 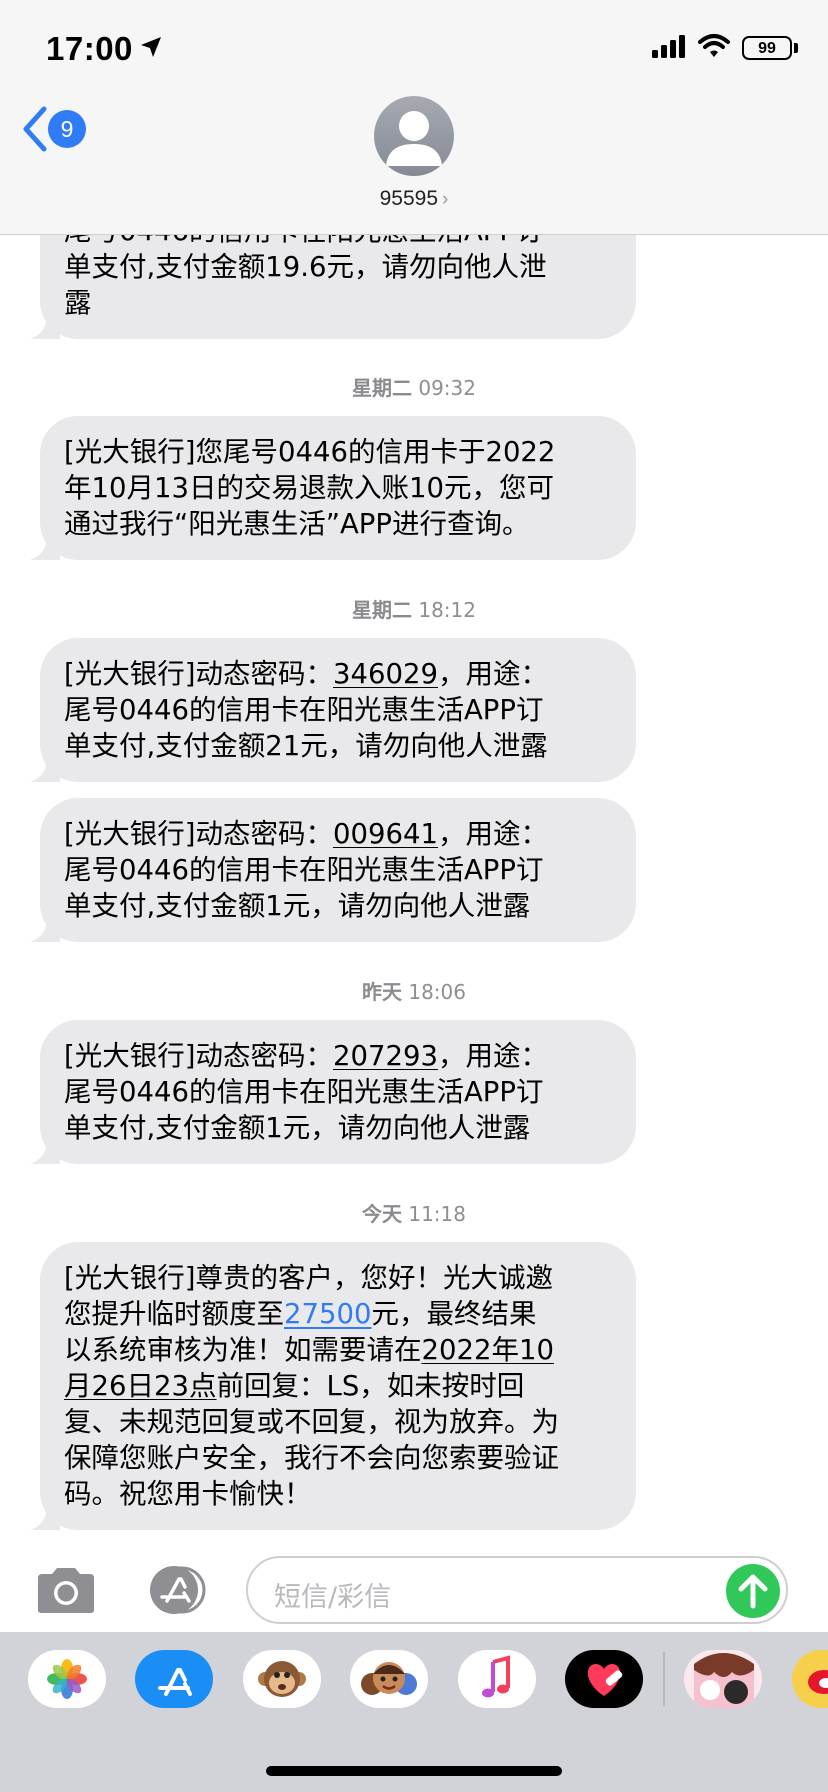 I want to click on sticker-icon, so click(x=724, y=1680).